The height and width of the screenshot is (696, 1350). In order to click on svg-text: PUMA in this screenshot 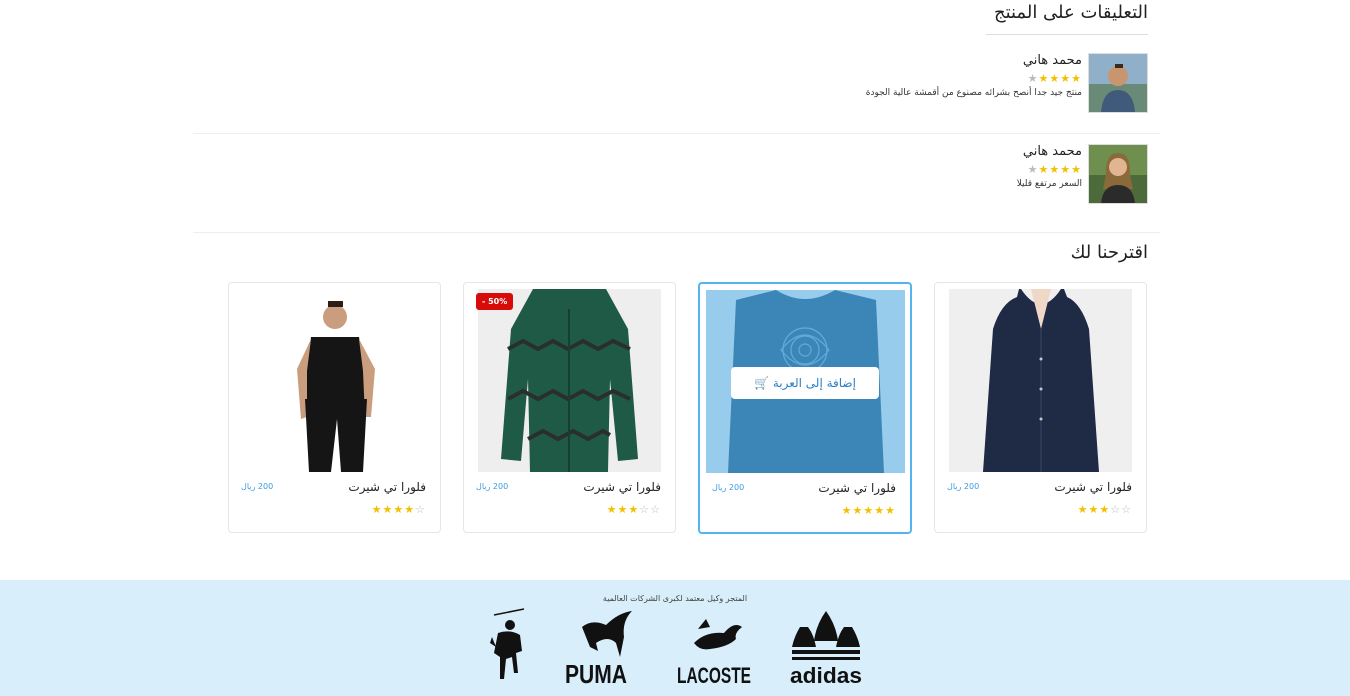, I will do `click(596, 673)`.